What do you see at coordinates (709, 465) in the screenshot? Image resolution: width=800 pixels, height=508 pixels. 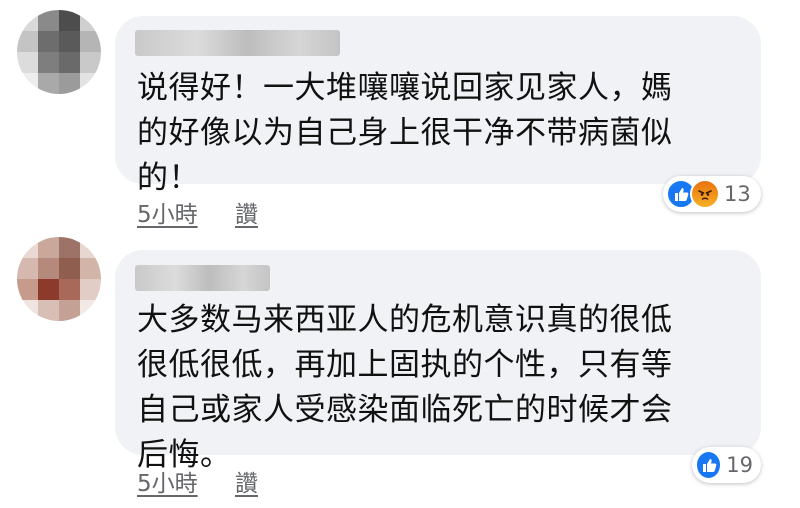 I see `thumbs-up-icon` at bounding box center [709, 465].